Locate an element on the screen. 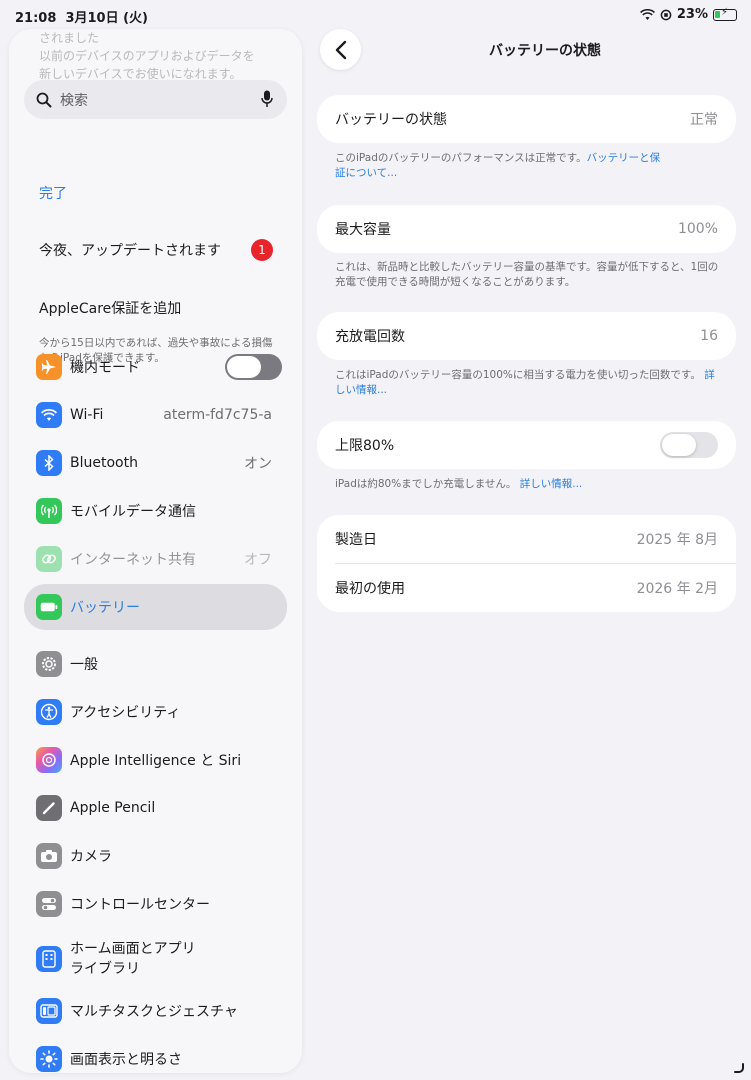 This screenshot has width=751, height=1080. update-label: 今夜、アップデートされます is located at coordinates (130, 251).